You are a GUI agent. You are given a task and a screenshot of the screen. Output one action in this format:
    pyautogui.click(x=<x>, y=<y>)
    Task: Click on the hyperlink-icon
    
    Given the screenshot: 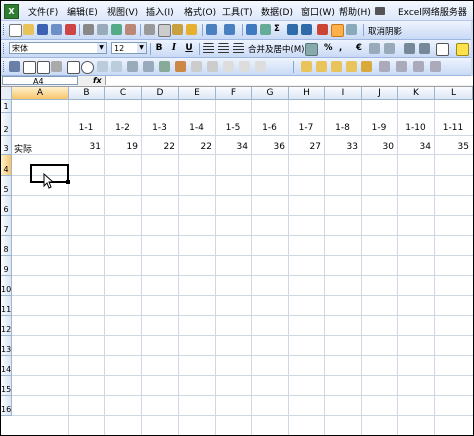 What is the action you would take?
    pyautogui.click(x=251, y=29)
    